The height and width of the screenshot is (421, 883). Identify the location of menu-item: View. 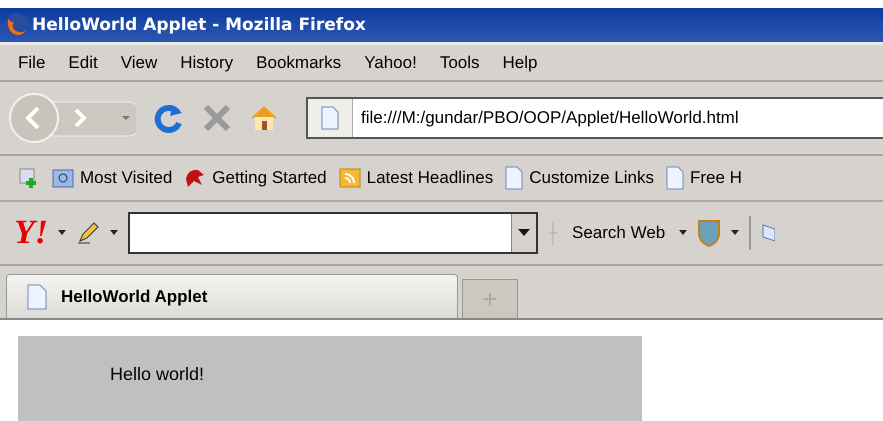
(139, 62).